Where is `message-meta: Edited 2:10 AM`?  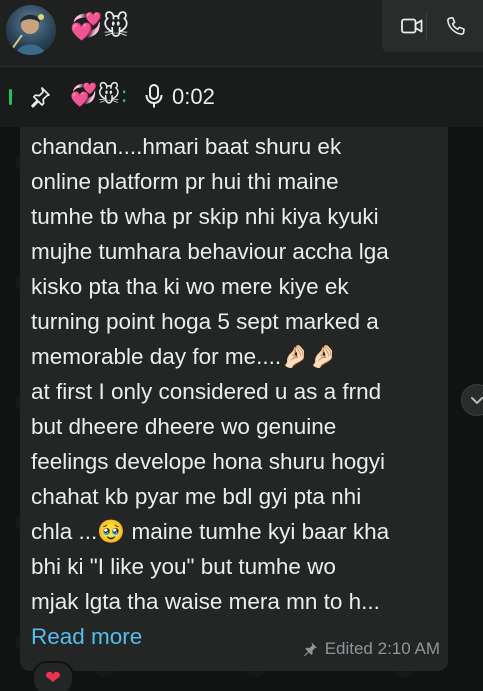 message-meta: Edited 2:10 AM is located at coordinates (370, 649).